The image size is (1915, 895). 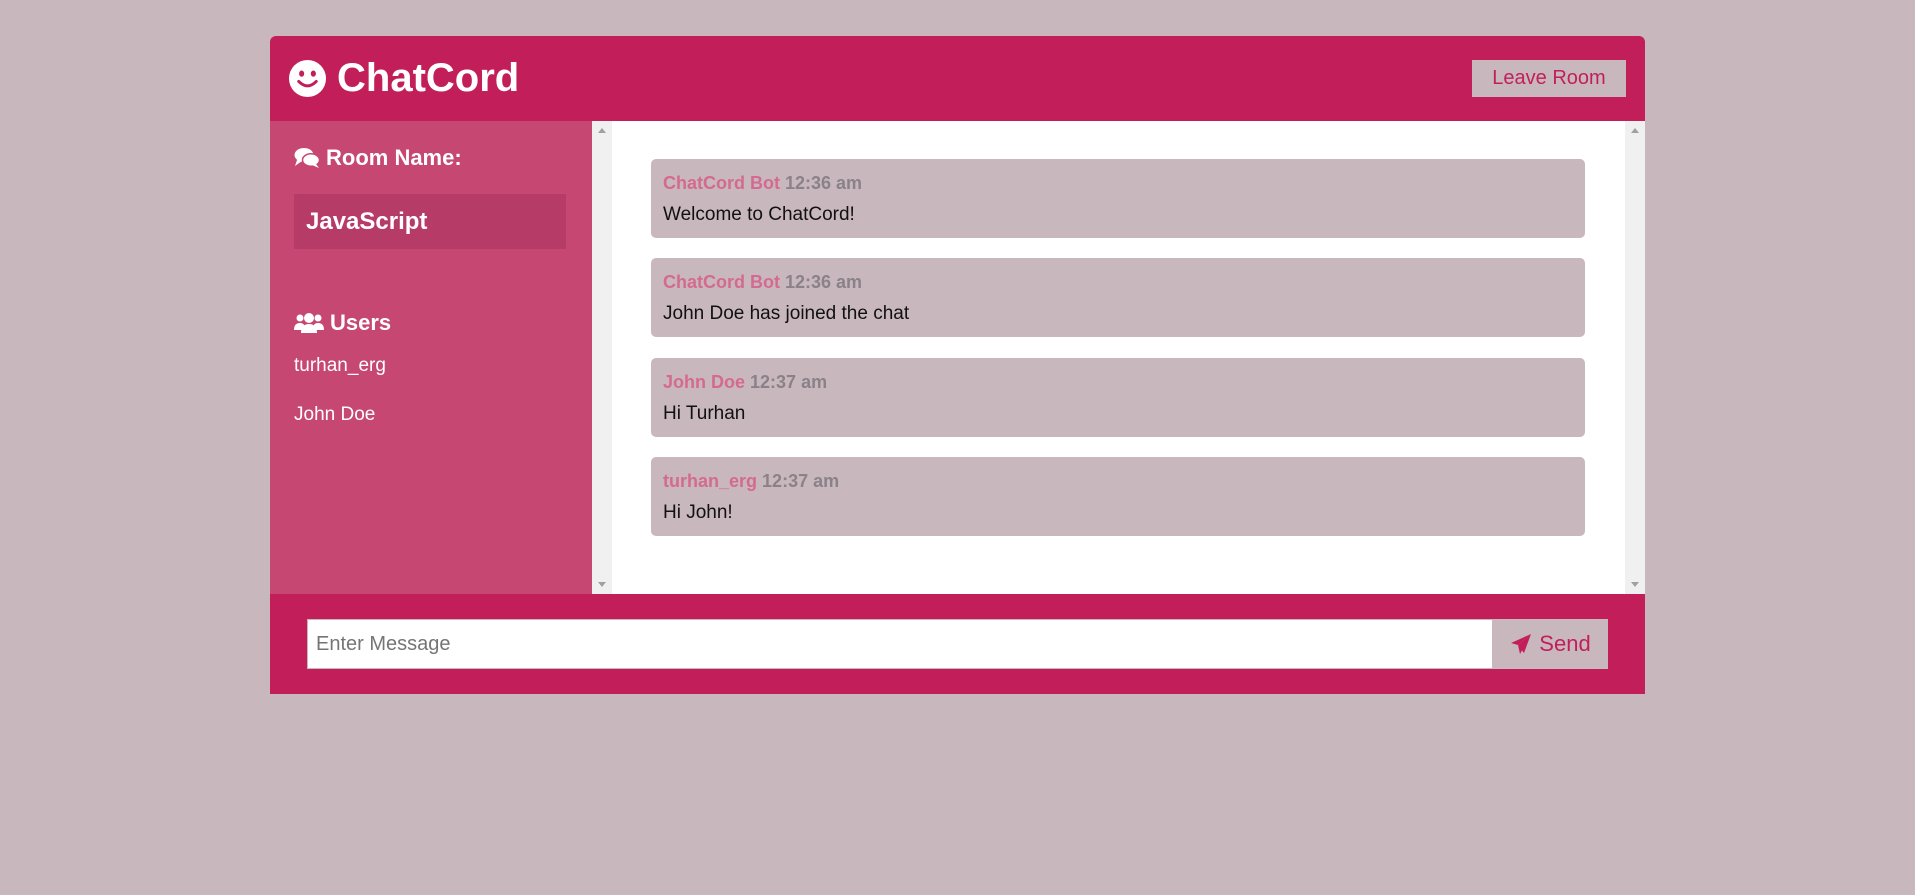 I want to click on message: turhan_erg 12:37 am Hi John!, so click(x=1118, y=496).